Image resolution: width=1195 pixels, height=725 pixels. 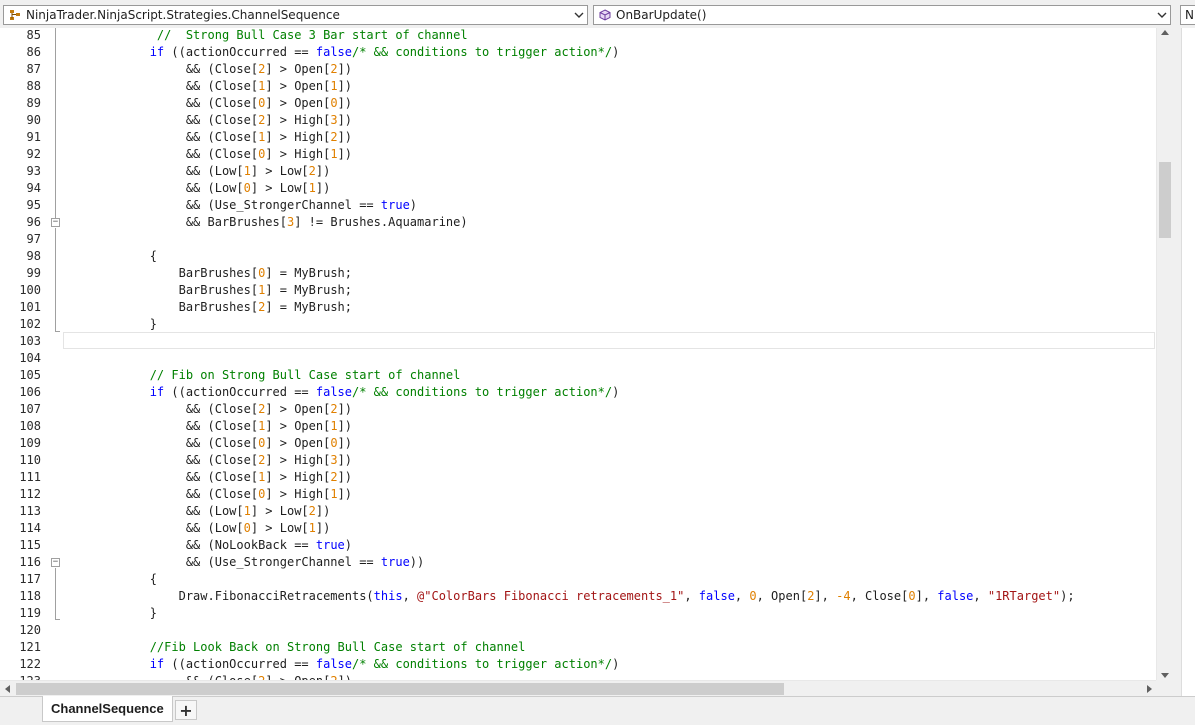 I want to click on code-token: "1RTarget", so click(x=1024, y=596).